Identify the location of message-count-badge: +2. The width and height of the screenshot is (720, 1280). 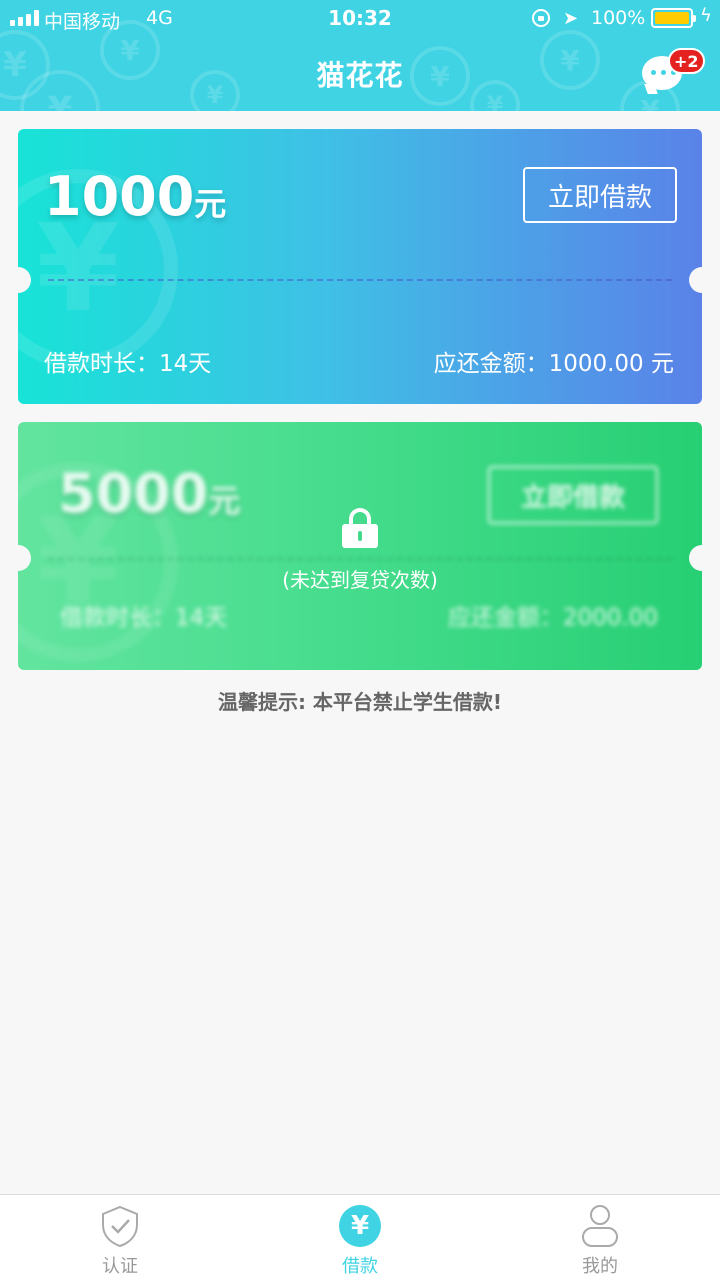
(686, 61).